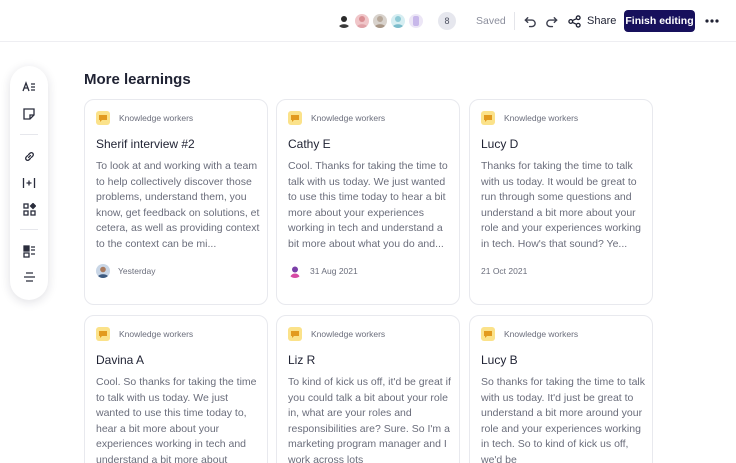 This screenshot has width=736, height=463. I want to click on share-icon, so click(574, 21).